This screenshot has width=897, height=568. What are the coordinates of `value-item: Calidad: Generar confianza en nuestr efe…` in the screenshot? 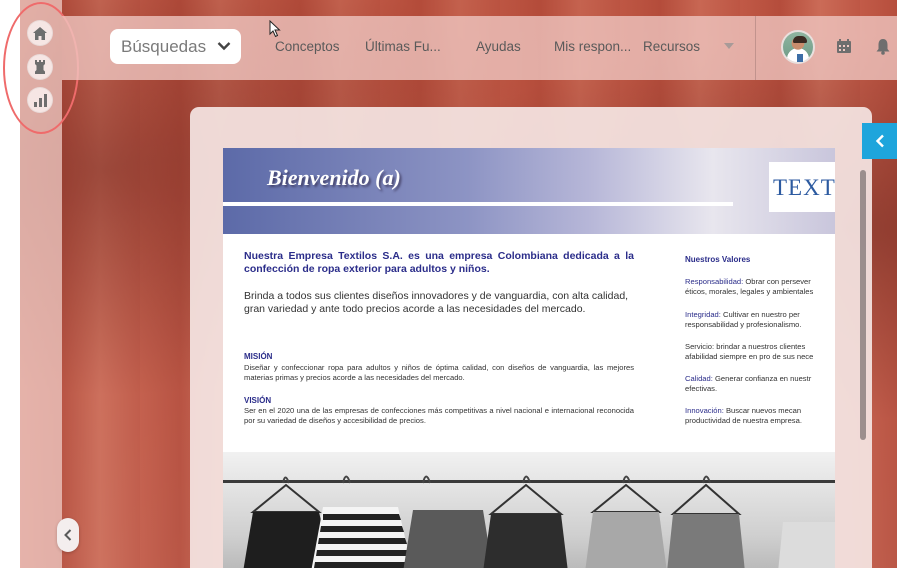 It's located at (748, 383).